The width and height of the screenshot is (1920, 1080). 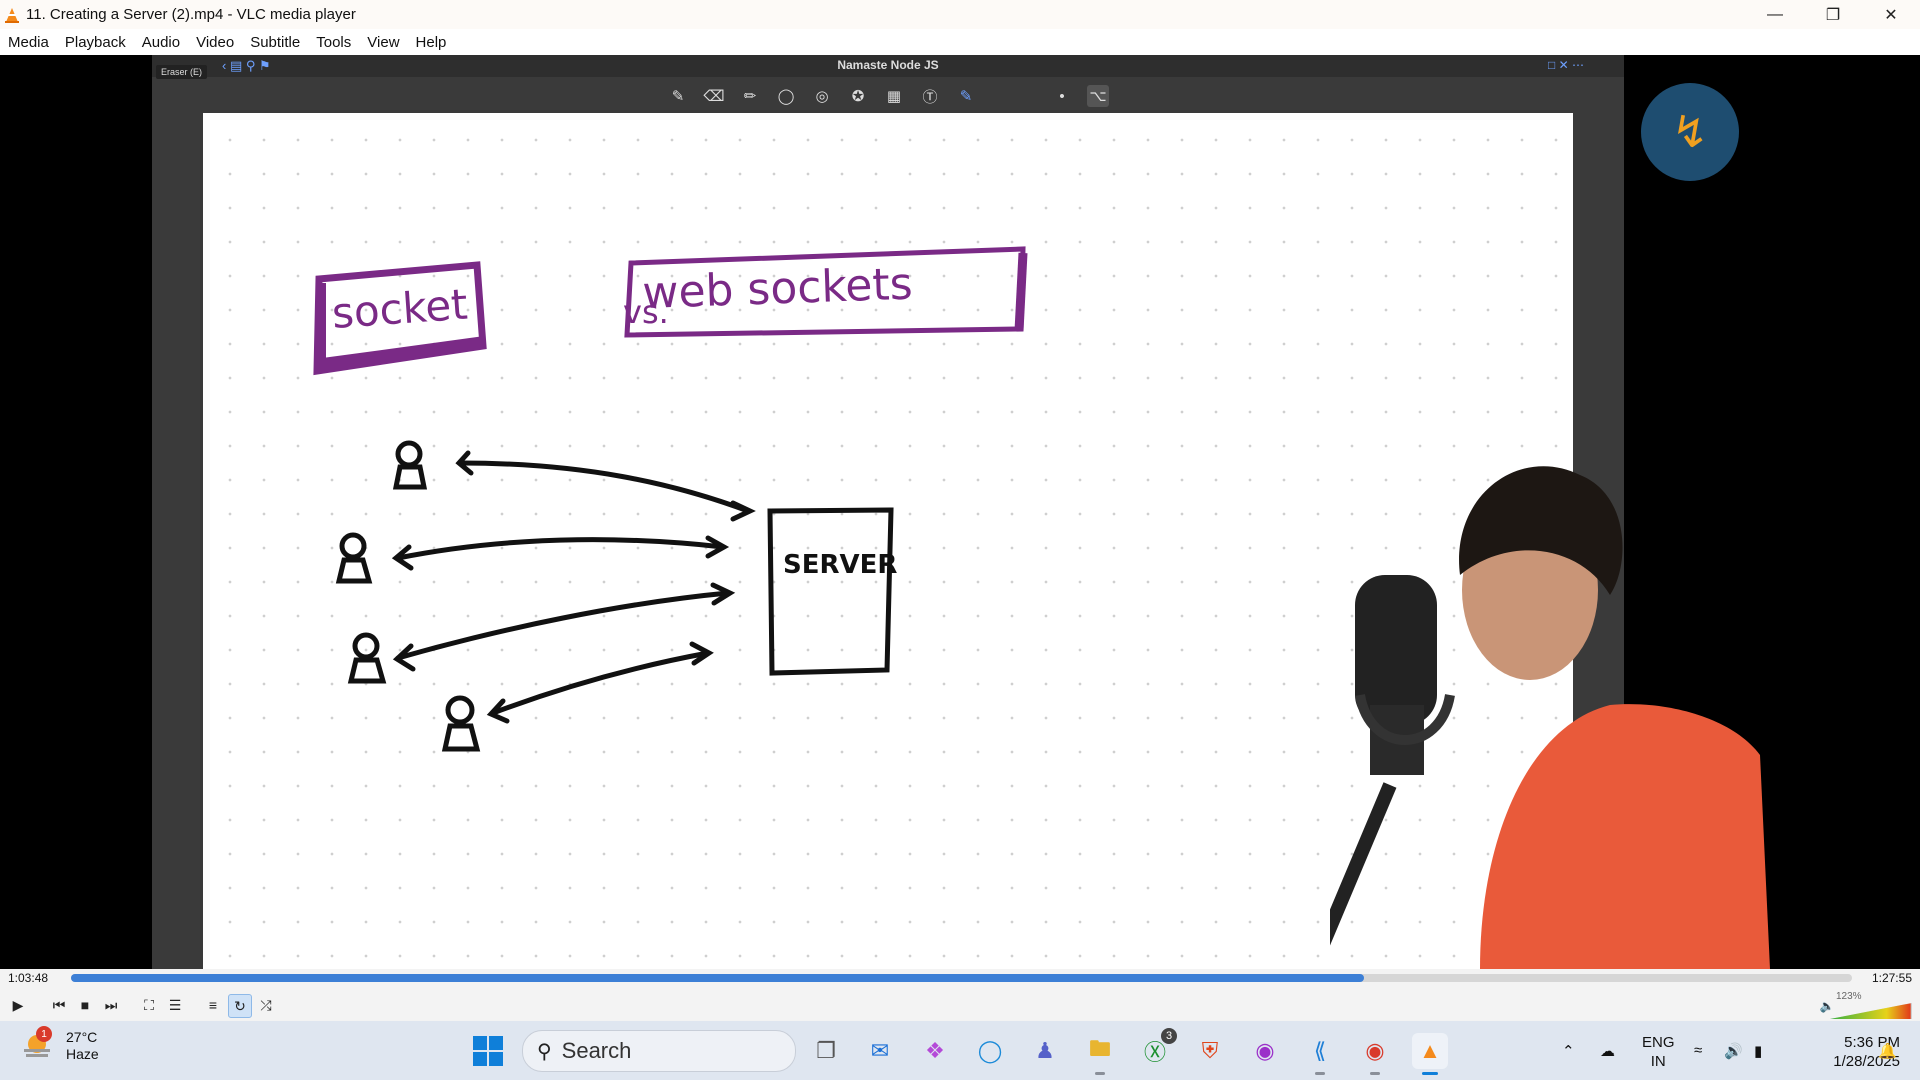 I want to click on user-icons, so click(x=408, y=596).